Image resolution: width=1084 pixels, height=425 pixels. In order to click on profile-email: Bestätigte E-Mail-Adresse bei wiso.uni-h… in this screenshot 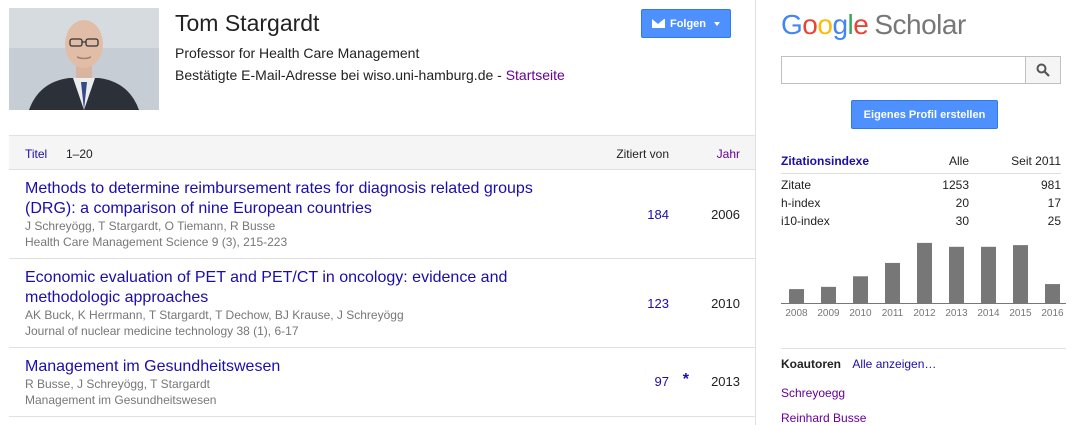, I will do `click(370, 75)`.